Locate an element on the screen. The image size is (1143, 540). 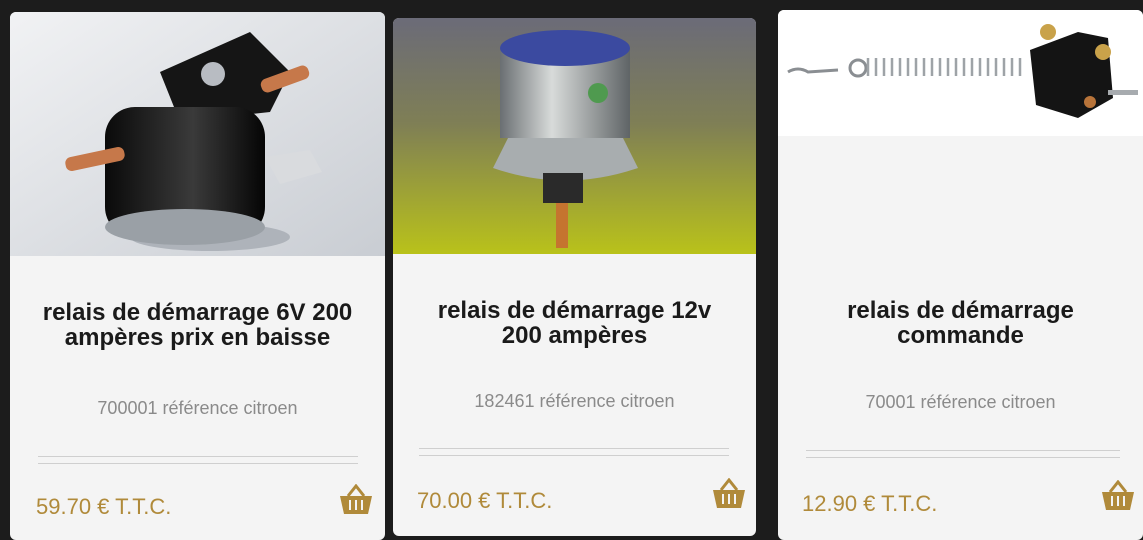
starter-relay-12v-photo is located at coordinates (574, 136).